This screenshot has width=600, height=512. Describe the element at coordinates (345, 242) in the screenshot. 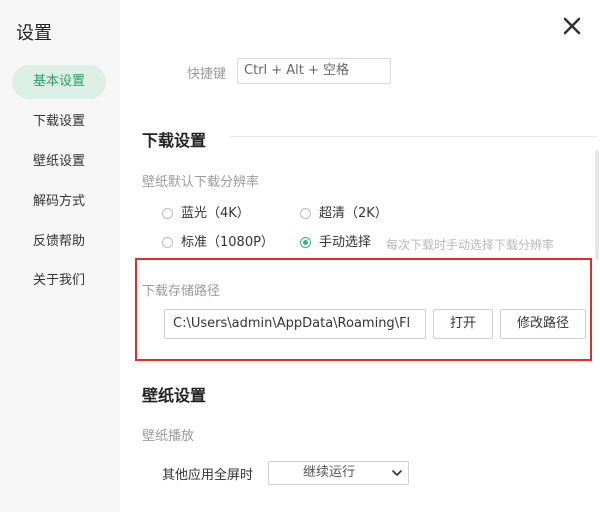

I see `radio-label: 手动选择` at that location.